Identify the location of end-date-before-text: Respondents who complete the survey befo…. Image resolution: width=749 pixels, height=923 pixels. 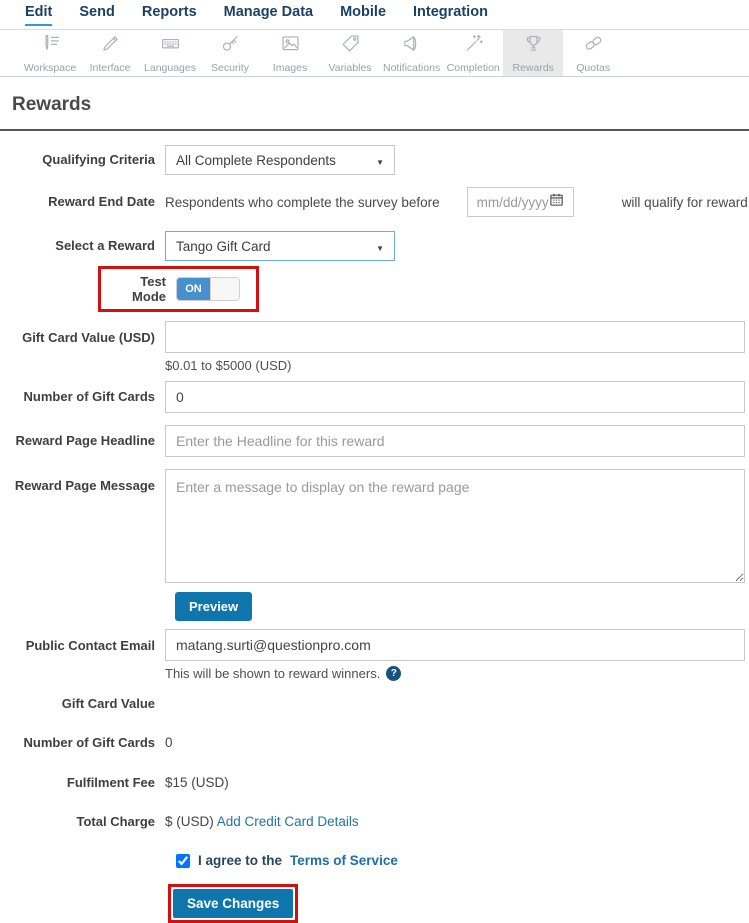
(302, 202).